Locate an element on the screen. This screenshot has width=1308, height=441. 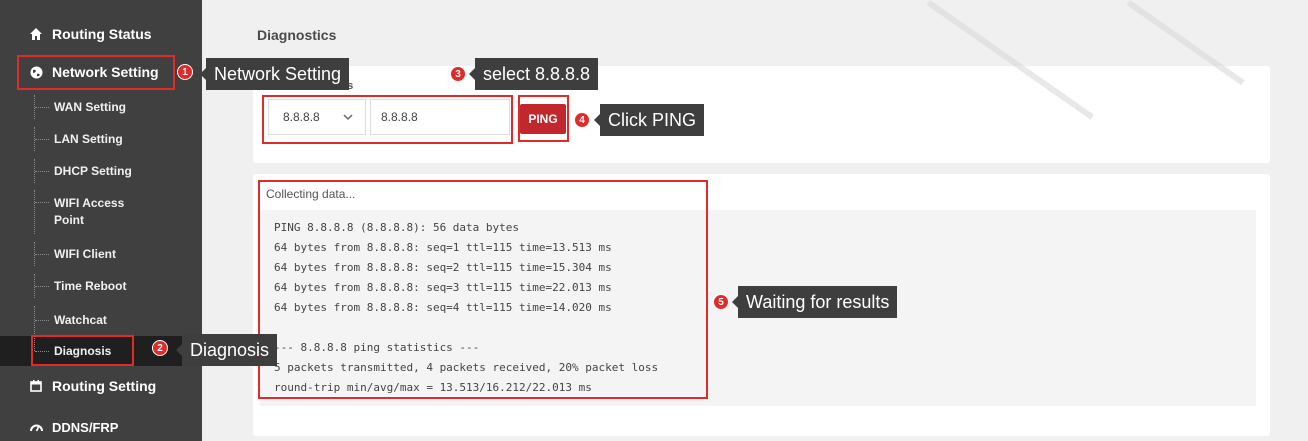
callout-select: select 8.8.8.8 is located at coordinates (533, 74).